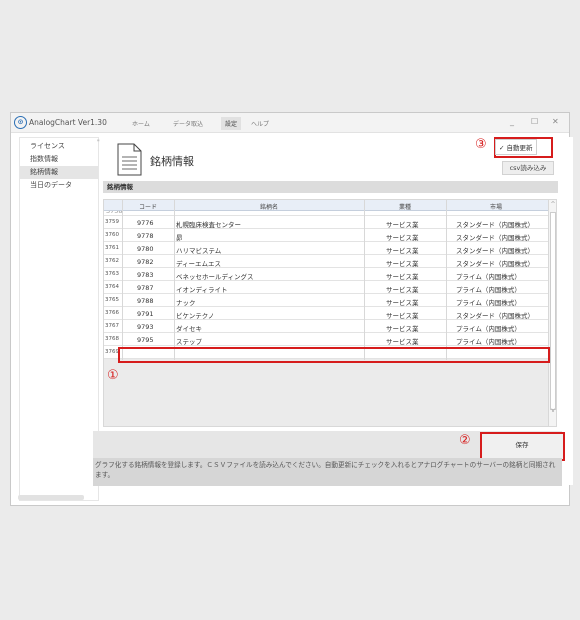 The width and height of the screenshot is (580, 620). Describe the element at coordinates (112, 261) in the screenshot. I see `row-index-cell: 3762` at that location.